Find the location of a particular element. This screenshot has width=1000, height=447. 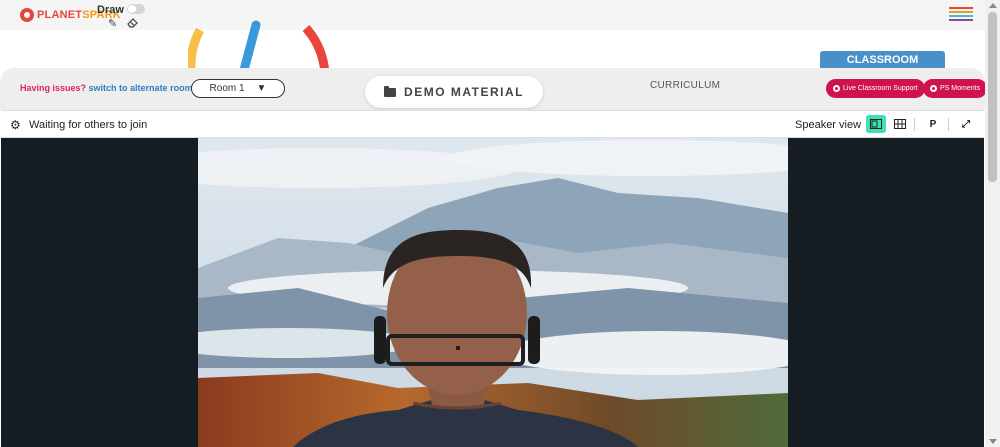

live-support-button: Live Classroom Support is located at coordinates (875, 88).